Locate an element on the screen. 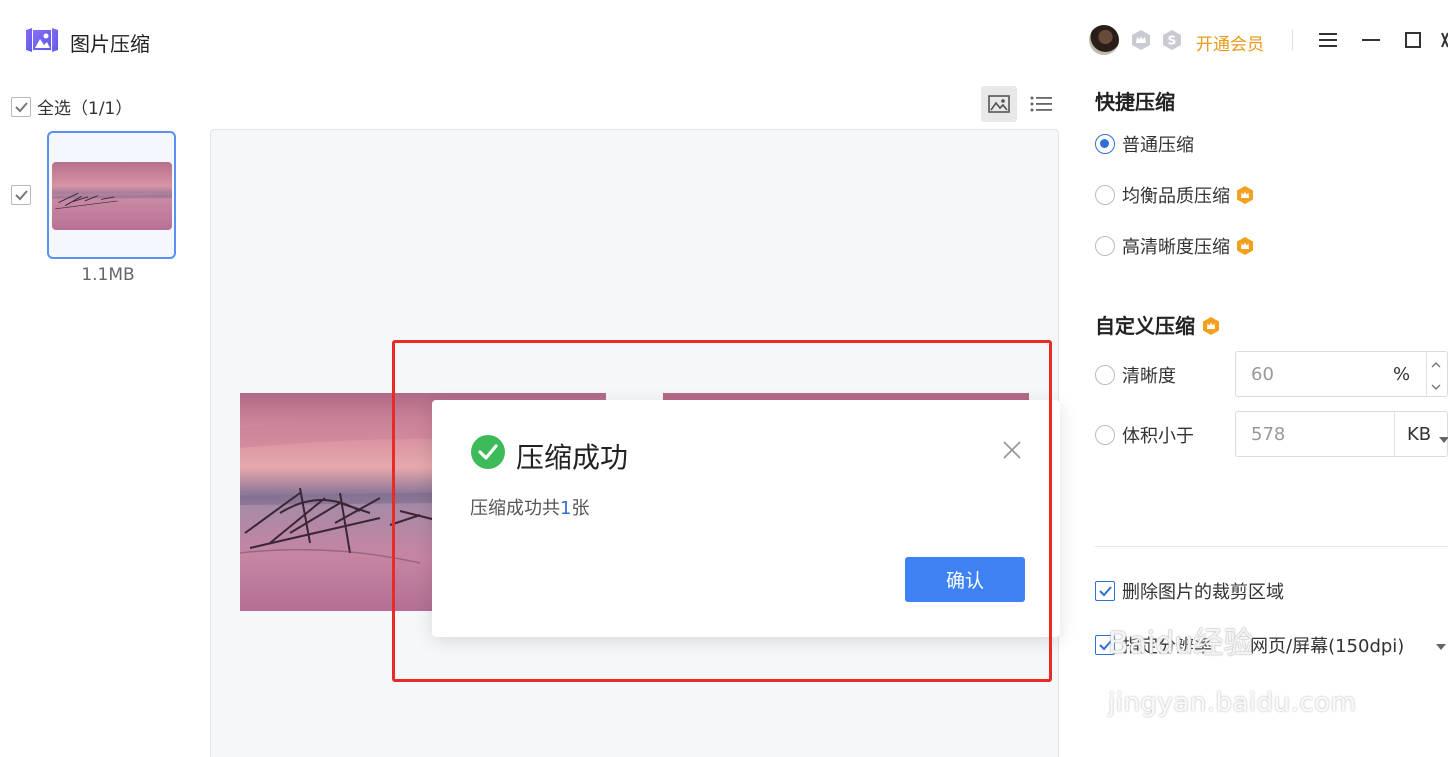  radio-normal-compress: 普通压缩 is located at coordinates (1144, 144).